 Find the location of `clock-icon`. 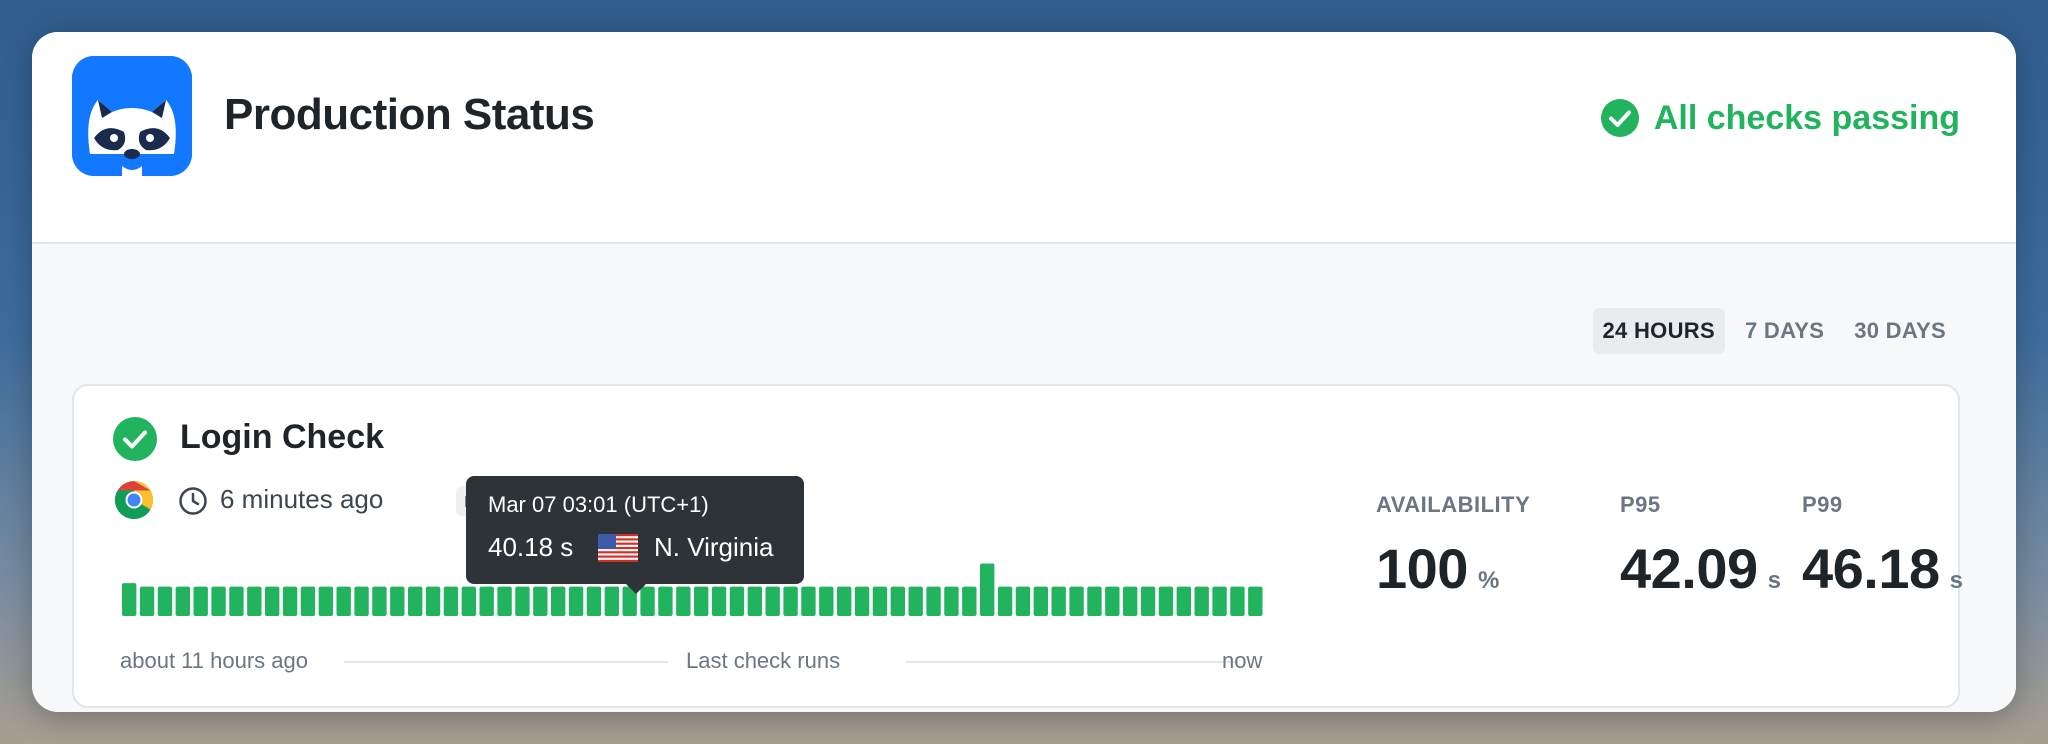

clock-icon is located at coordinates (193, 501).